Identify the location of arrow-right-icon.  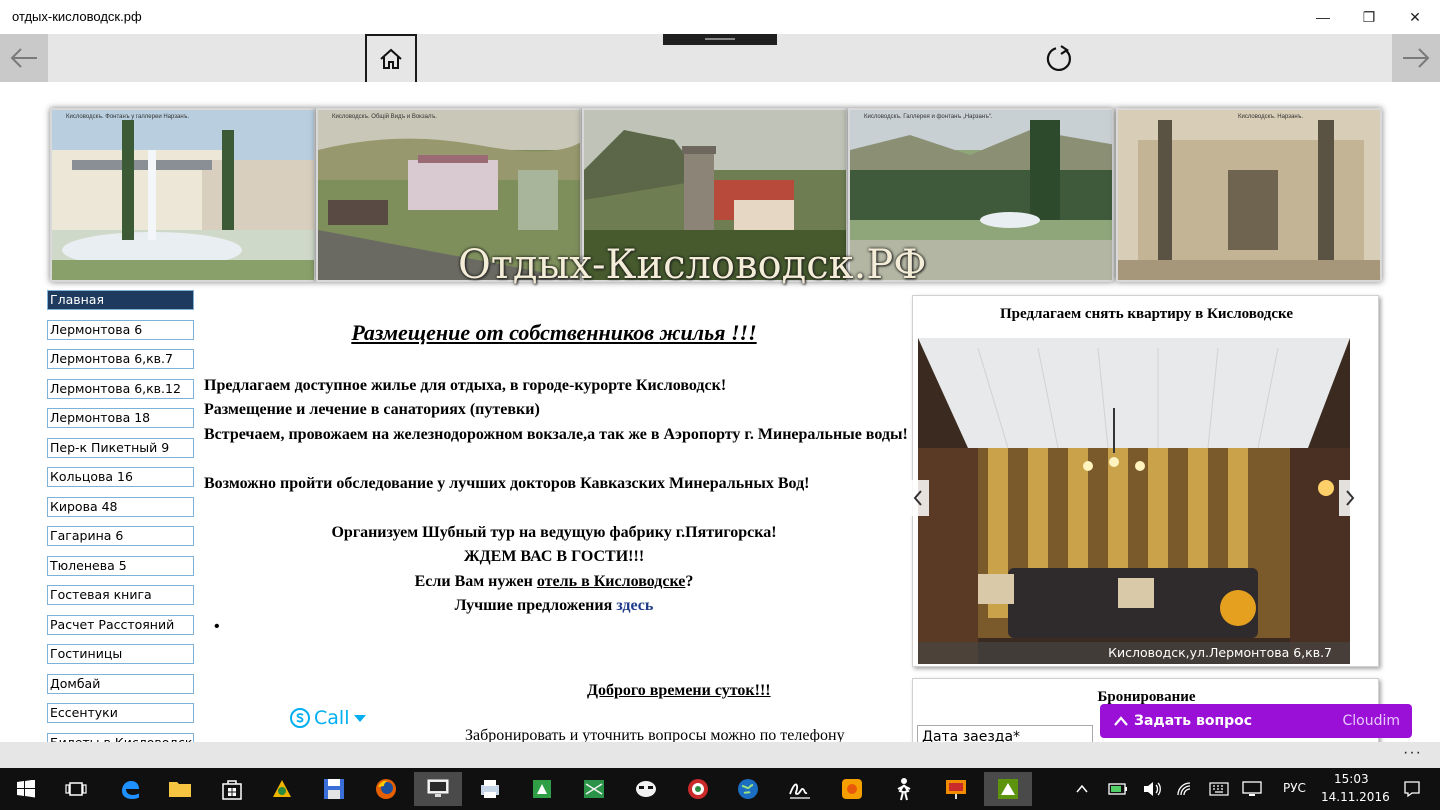
(1416, 58).